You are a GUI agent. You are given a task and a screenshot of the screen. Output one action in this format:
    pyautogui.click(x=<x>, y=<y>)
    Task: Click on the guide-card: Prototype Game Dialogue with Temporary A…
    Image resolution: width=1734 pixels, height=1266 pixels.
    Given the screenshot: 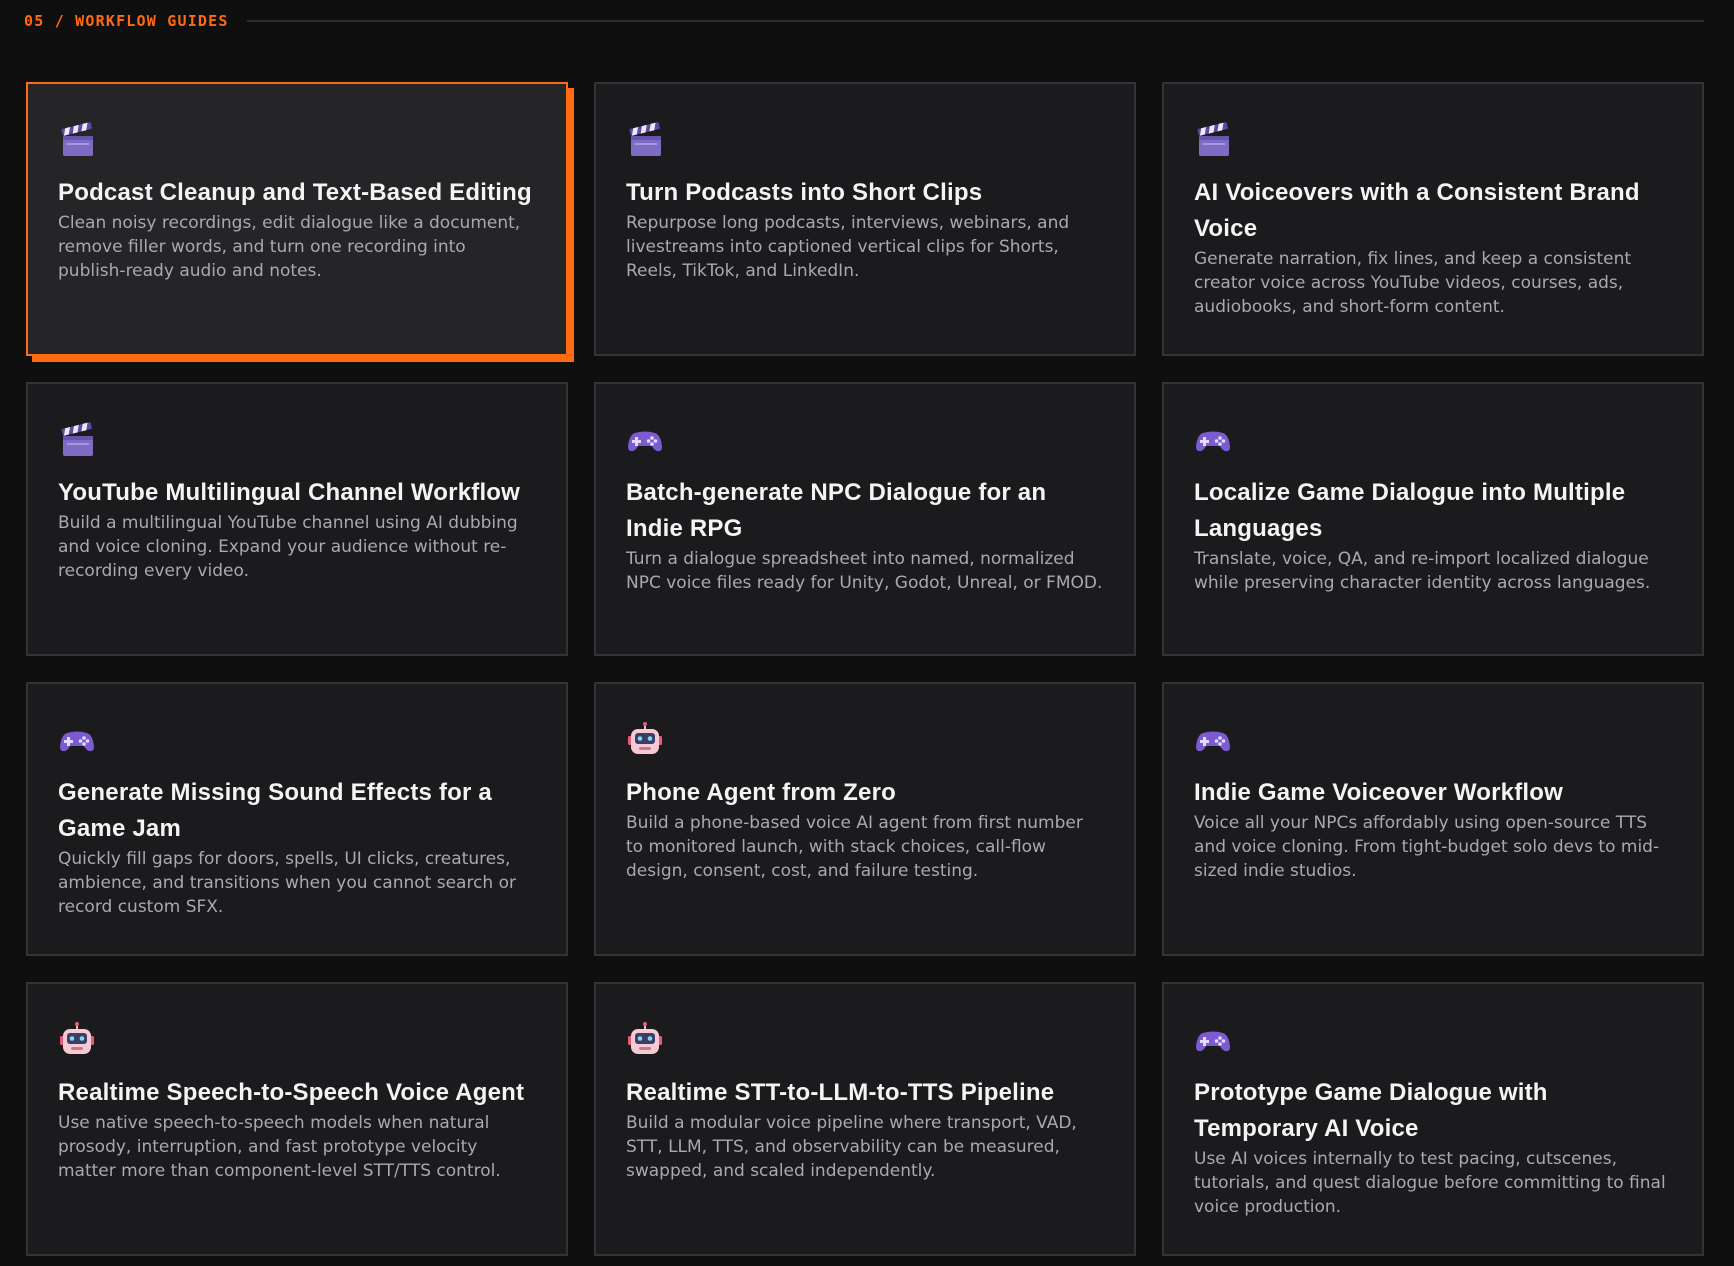 What is the action you would take?
    pyautogui.click(x=1433, y=1119)
    